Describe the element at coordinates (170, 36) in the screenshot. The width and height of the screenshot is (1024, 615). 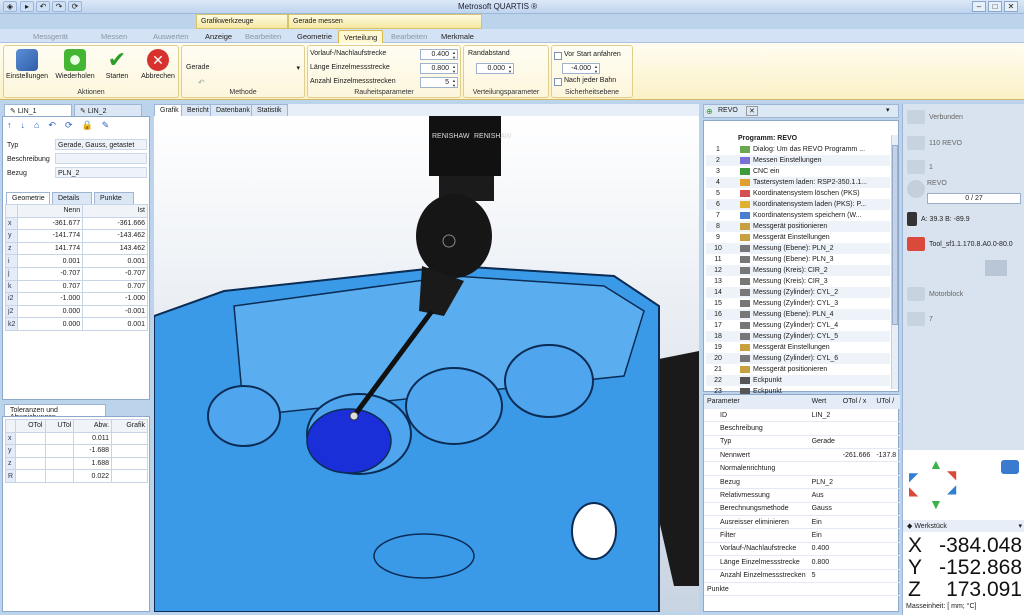
I see `tab-auswerten: Auswerten` at that location.